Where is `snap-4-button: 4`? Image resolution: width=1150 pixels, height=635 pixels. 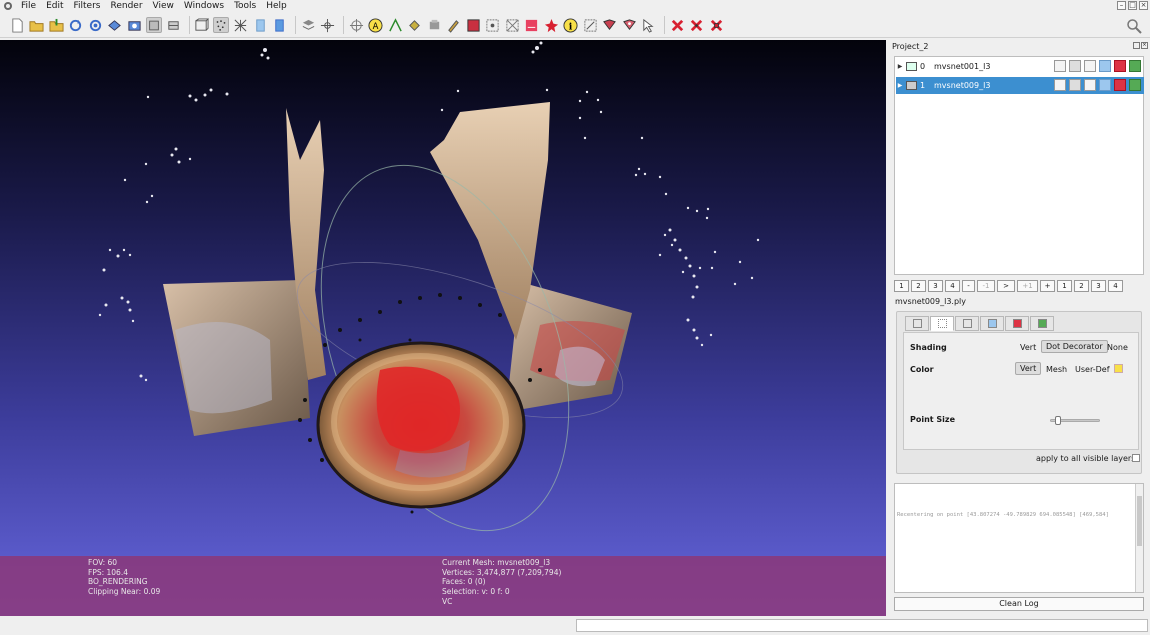
snap-4-button: 4 is located at coordinates (1115, 286).